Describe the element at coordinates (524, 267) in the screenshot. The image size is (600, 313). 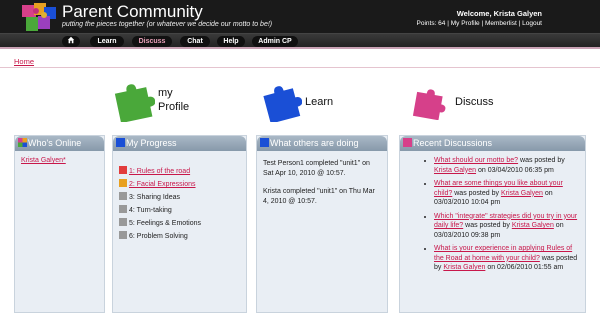
I see `discussion-date: on 02/06/2010 01:55 am` at that location.